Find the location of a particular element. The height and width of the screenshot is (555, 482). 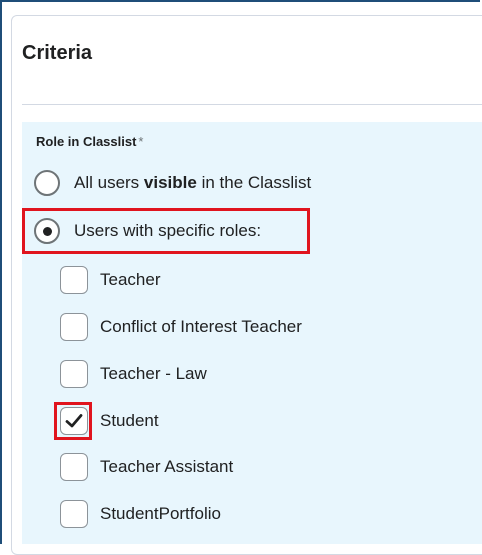

role-checkbox-teacher-assistant: Teacher Assistant is located at coordinates (146, 467).